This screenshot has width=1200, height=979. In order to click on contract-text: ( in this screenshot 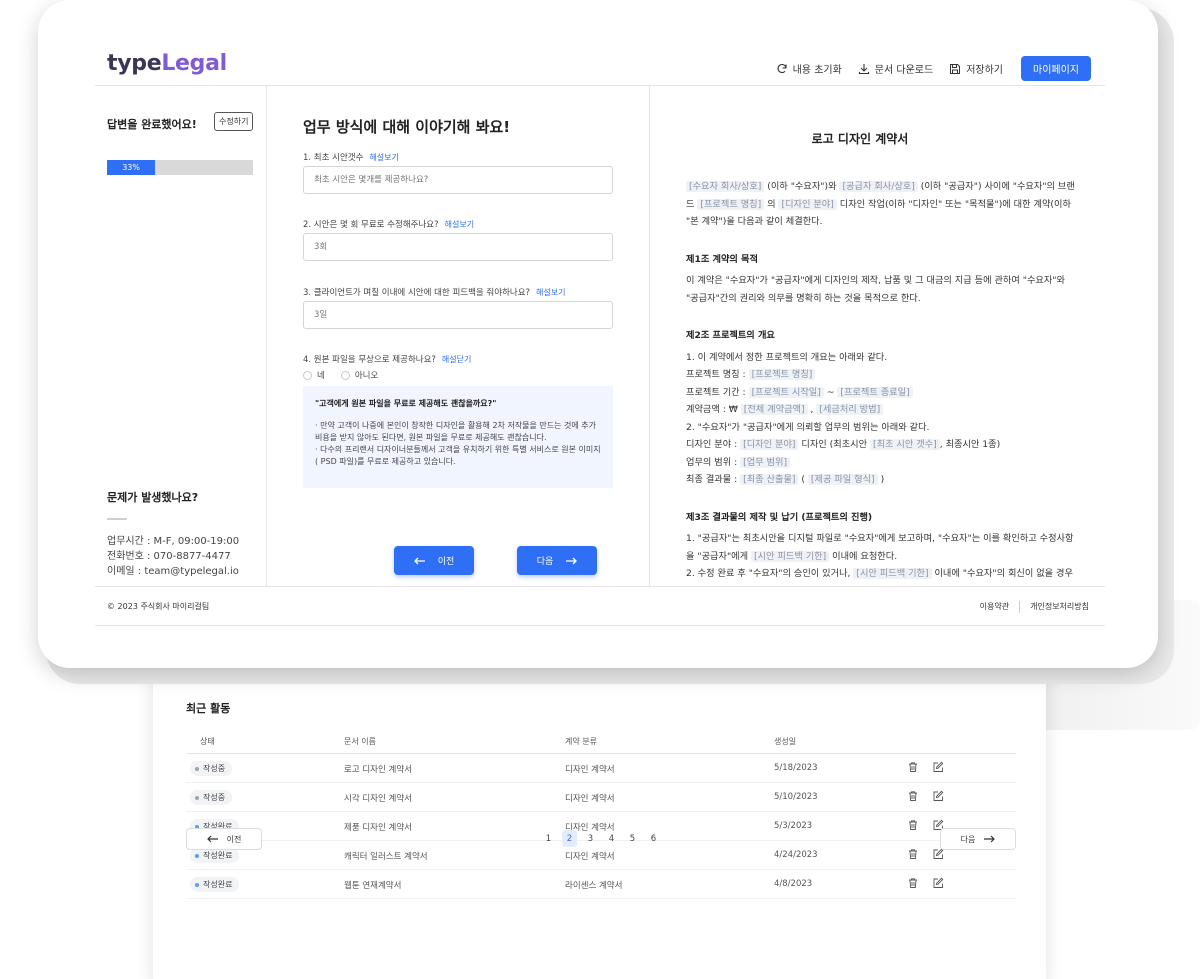, I will do `click(803, 479)`.